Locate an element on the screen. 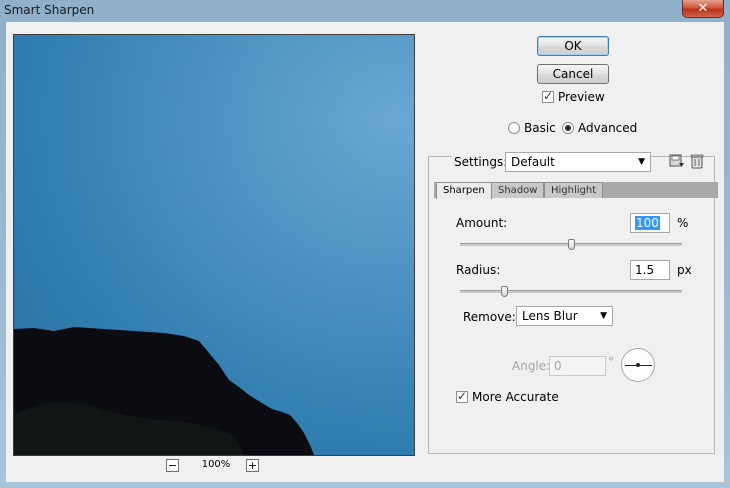  more-accurate-checkbox is located at coordinates (462, 396).